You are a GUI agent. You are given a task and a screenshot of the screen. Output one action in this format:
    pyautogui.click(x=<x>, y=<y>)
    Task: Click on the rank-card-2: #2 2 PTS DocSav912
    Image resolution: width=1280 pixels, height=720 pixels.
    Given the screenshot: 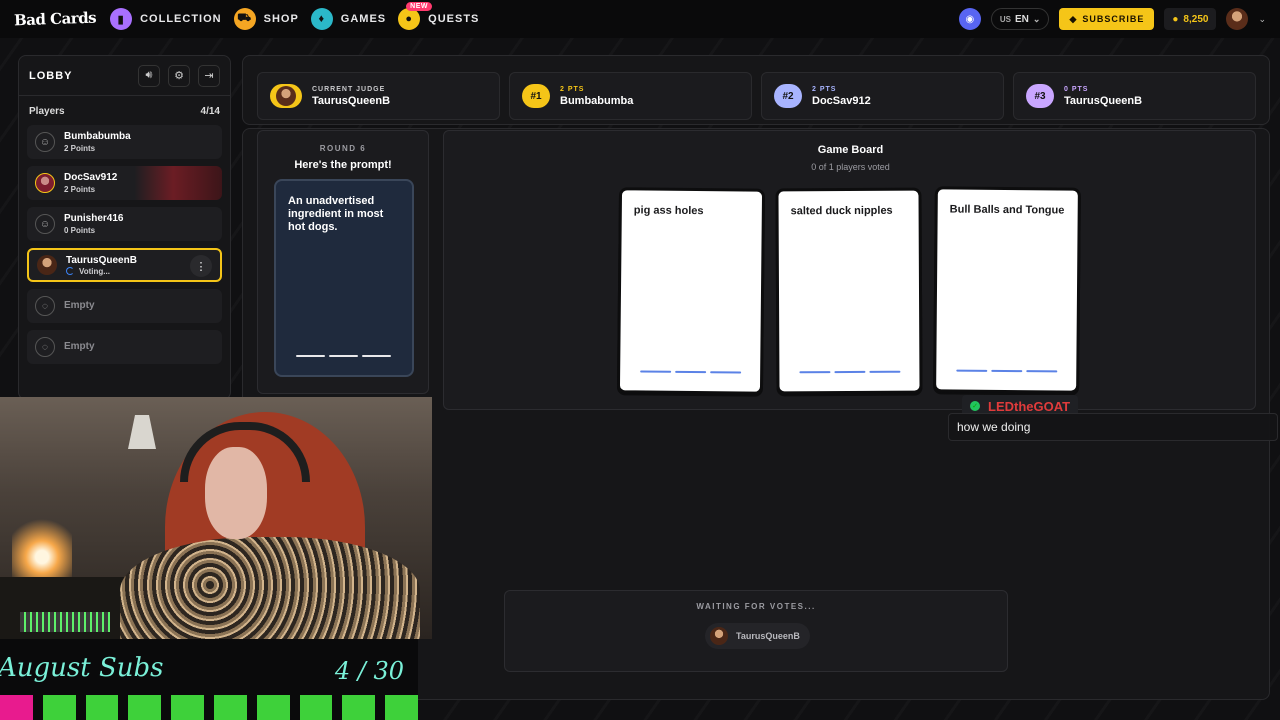 What is the action you would take?
    pyautogui.click(x=882, y=96)
    